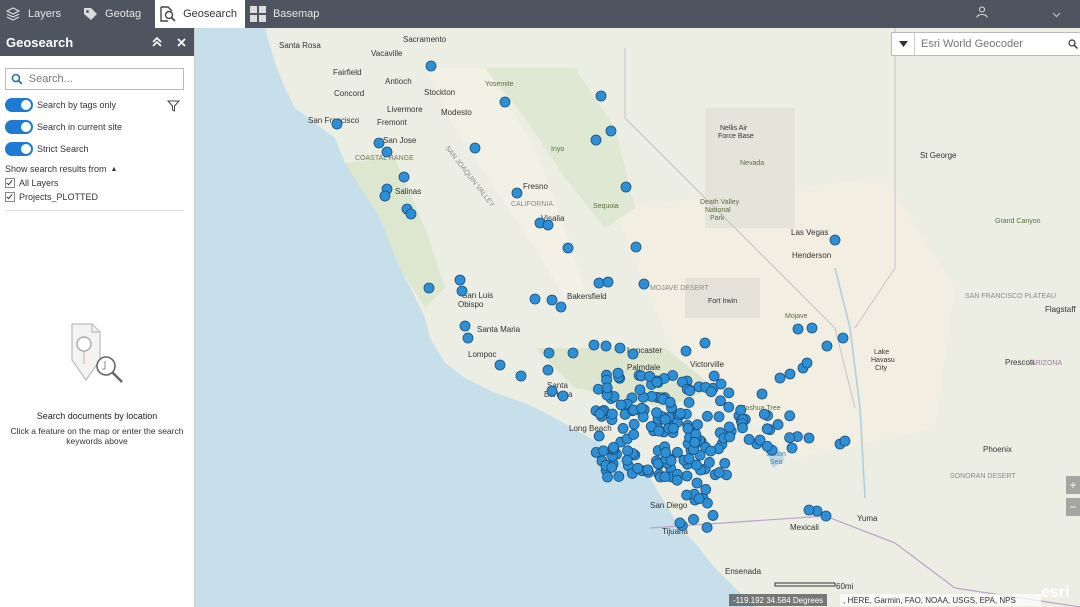  I want to click on collapse-panel-button, so click(157, 42).